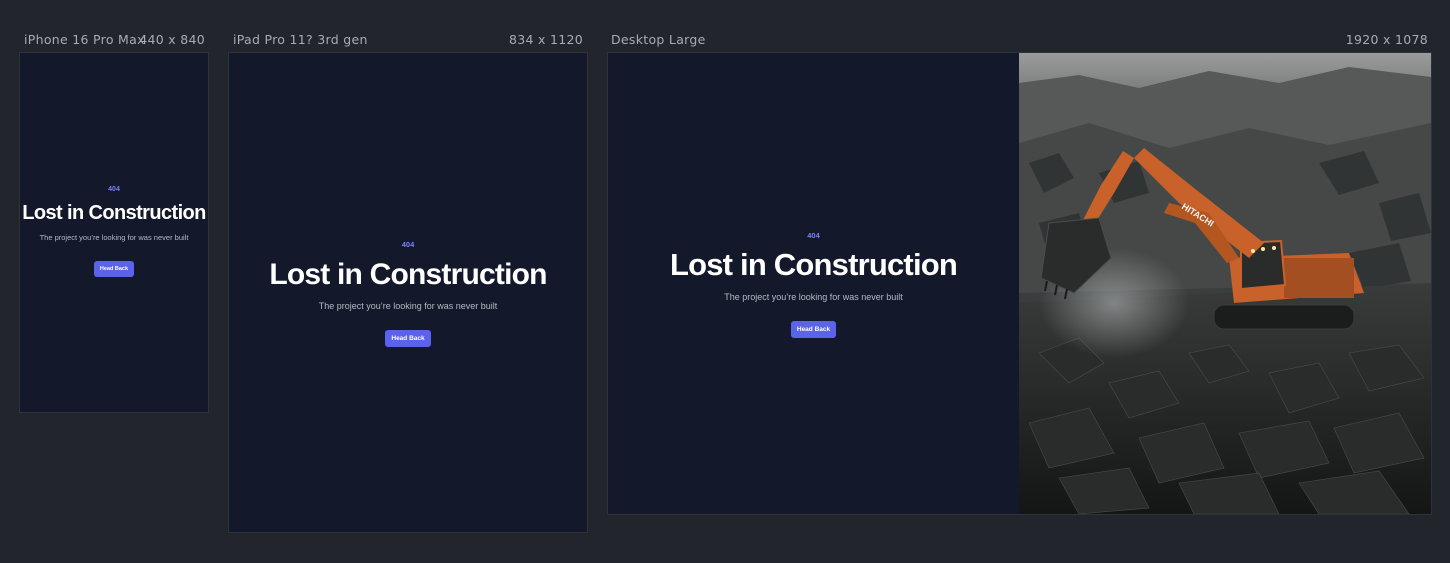 The width and height of the screenshot is (1450, 563). Describe the element at coordinates (545, 39) in the screenshot. I see `frame-size-ipad: 834 x 1120` at that location.